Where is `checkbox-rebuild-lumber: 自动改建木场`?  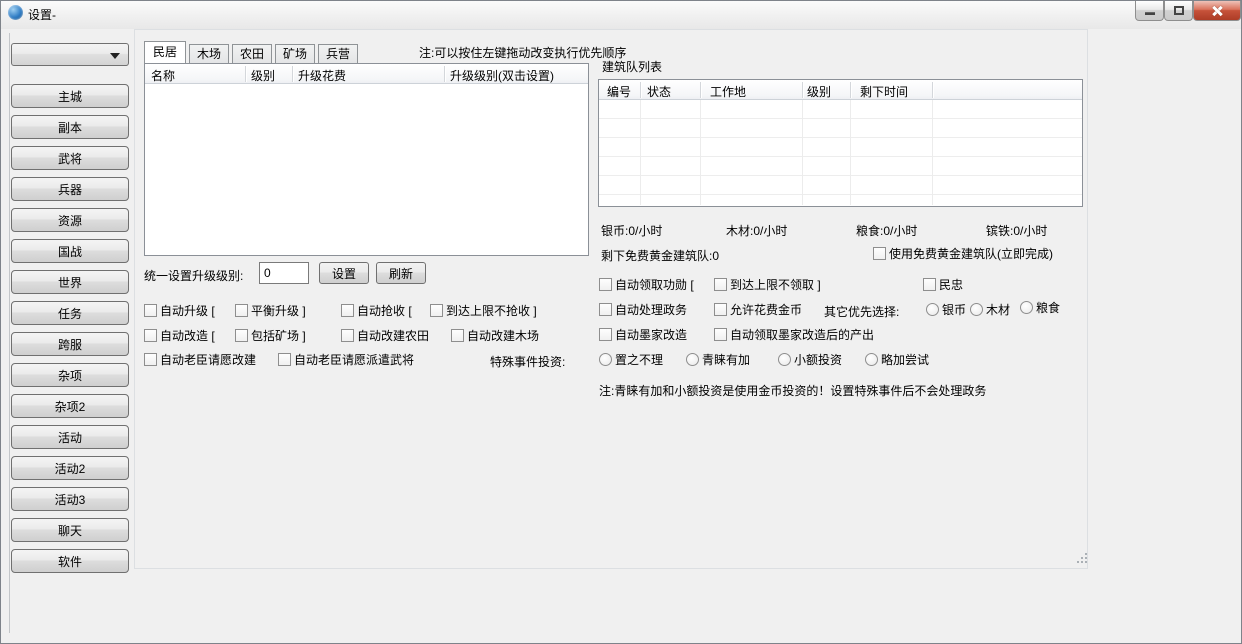
checkbox-rebuild-lumber: 自动改建木场 is located at coordinates (495, 335).